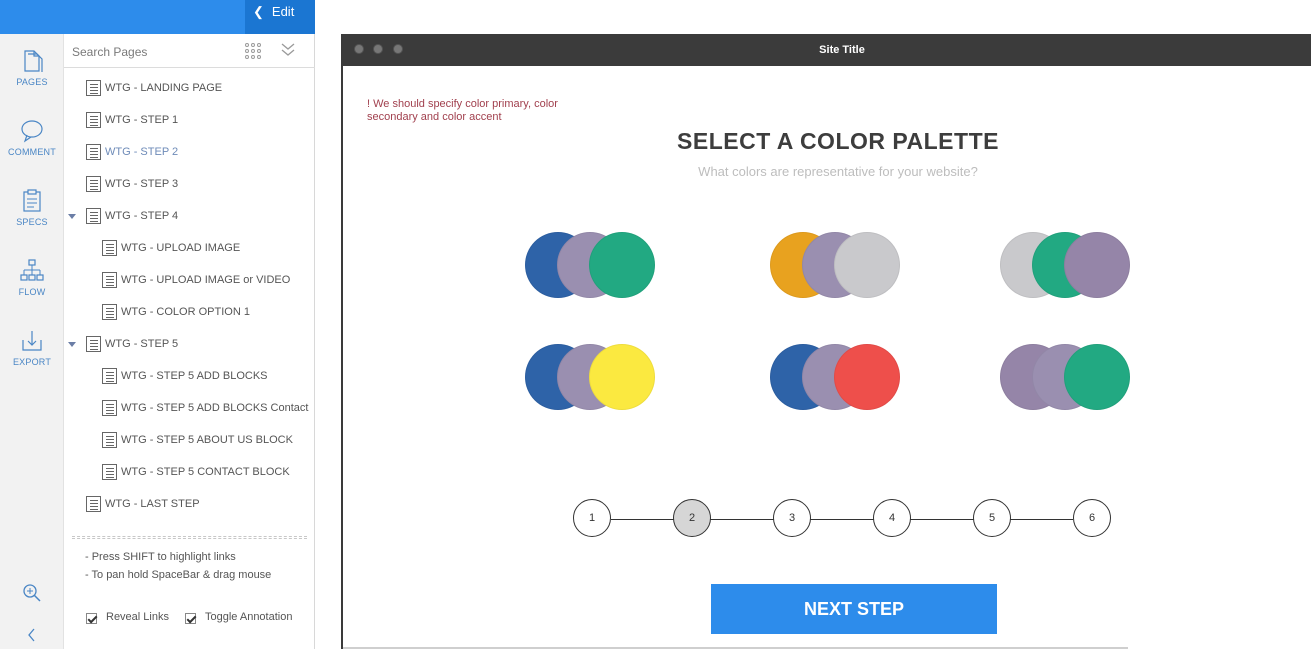 The image size is (1311, 649). Describe the element at coordinates (32, 82) in the screenshot. I see `rail-pages-label: PAGES` at that location.